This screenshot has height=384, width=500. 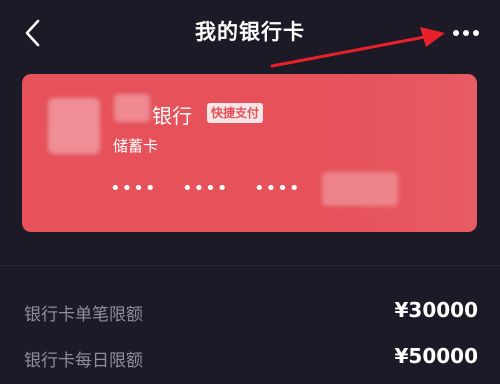 I want to click on divider, so click(x=250, y=265).